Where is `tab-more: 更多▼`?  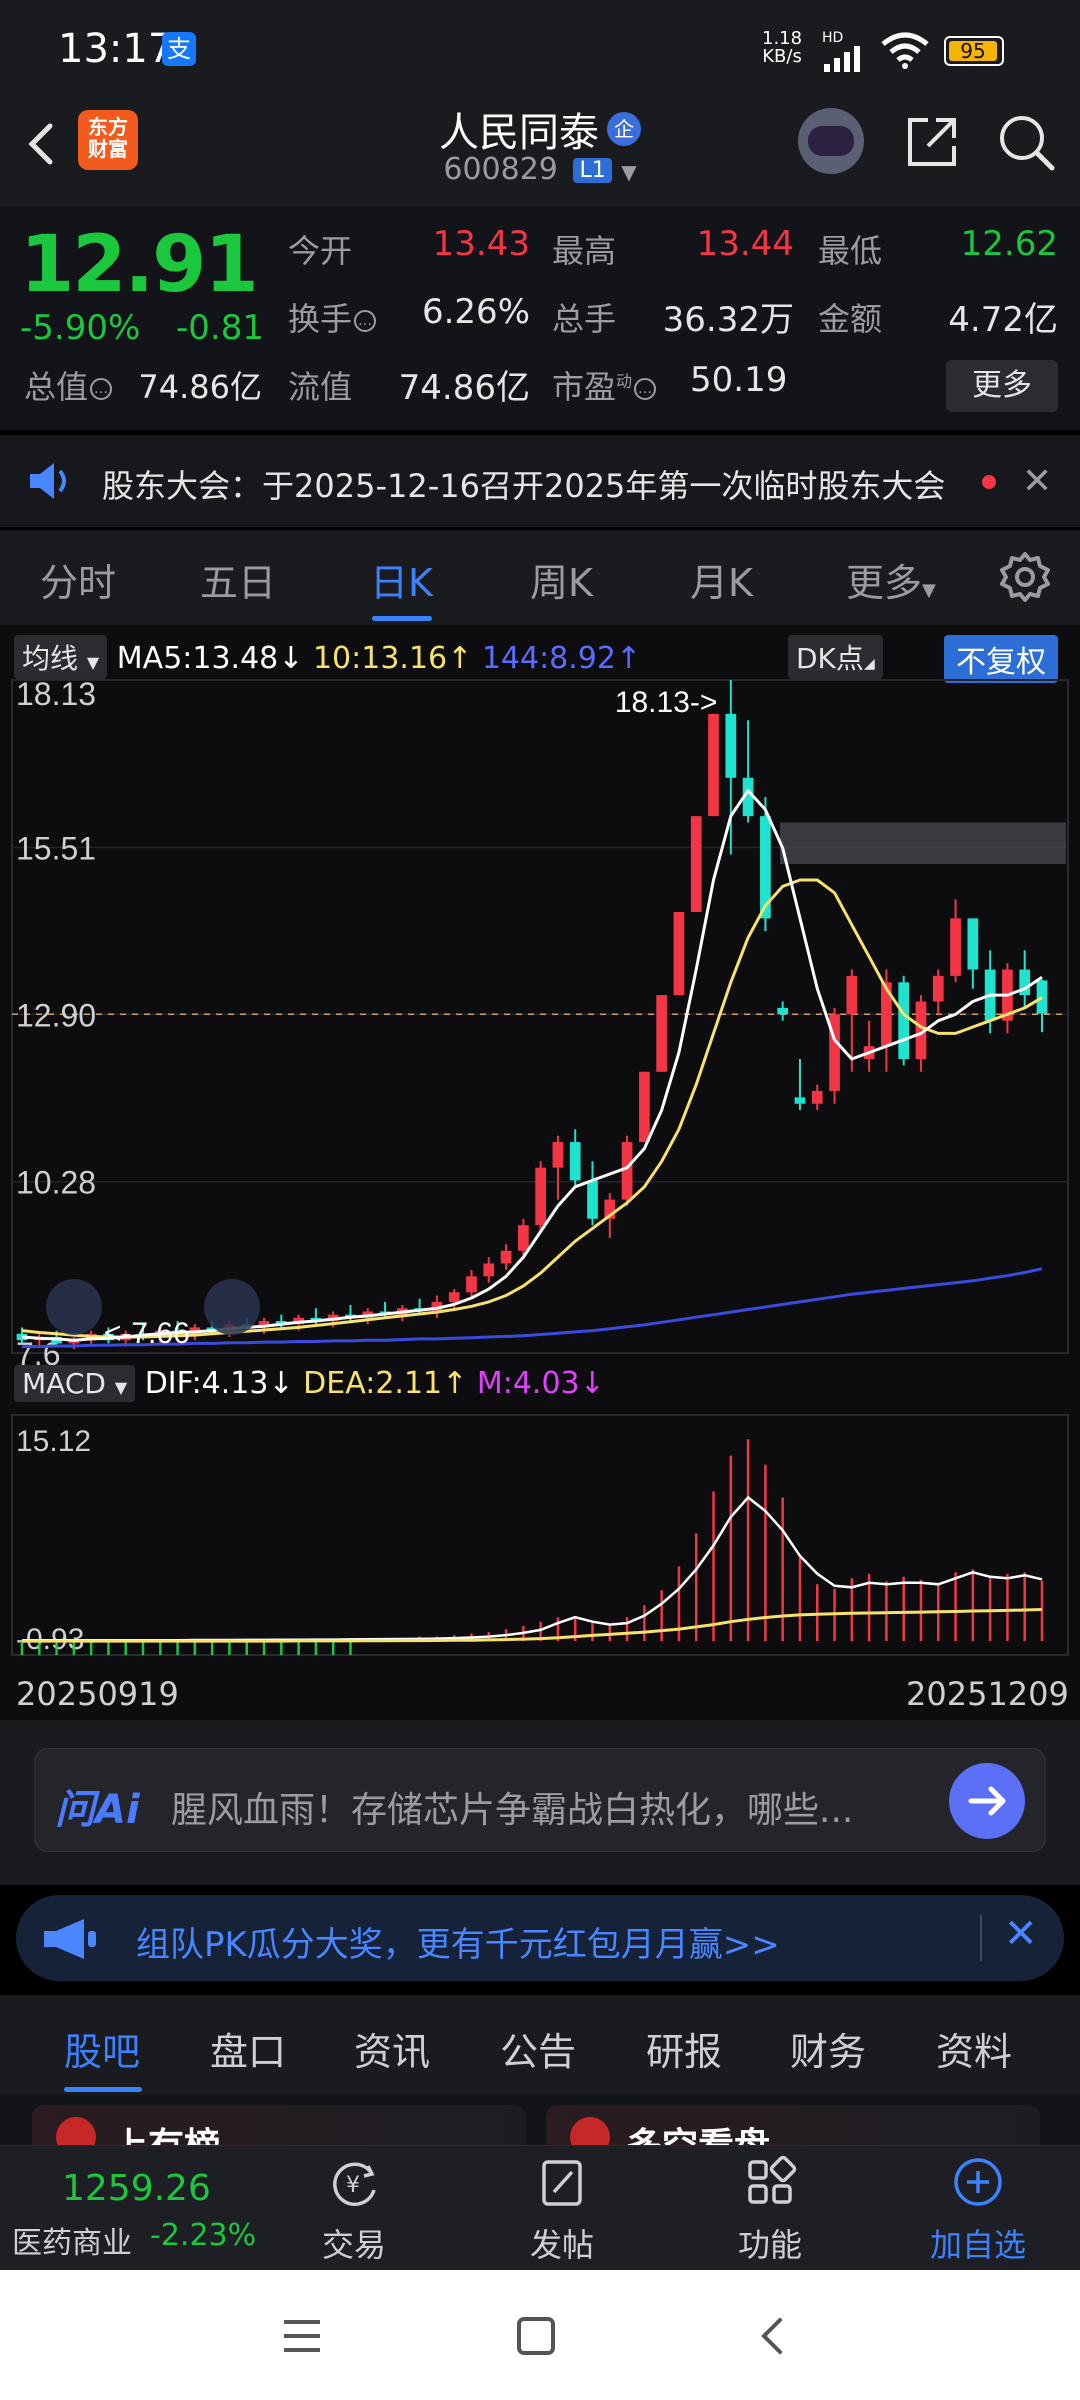
tab-more: 更多▼ is located at coordinates (891, 579).